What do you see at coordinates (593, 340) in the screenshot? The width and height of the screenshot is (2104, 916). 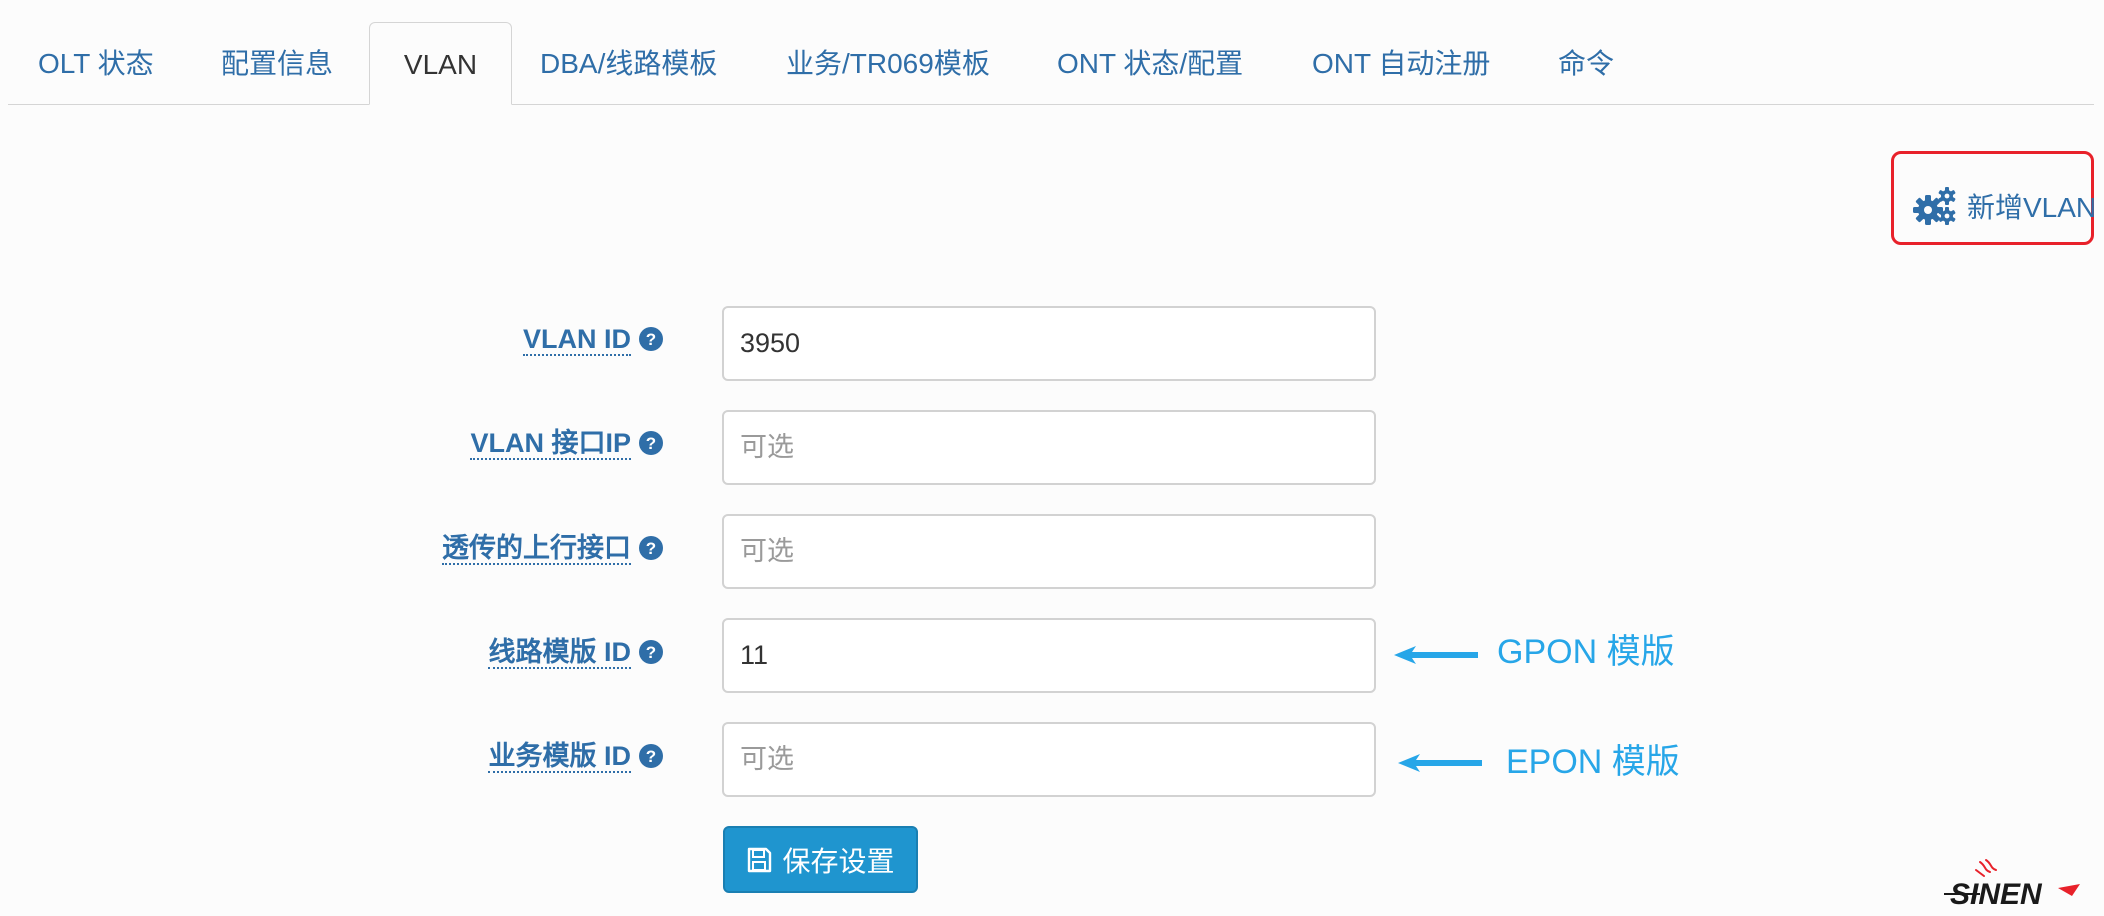 I see `vlan-id-label: VLAN ID ?` at bounding box center [593, 340].